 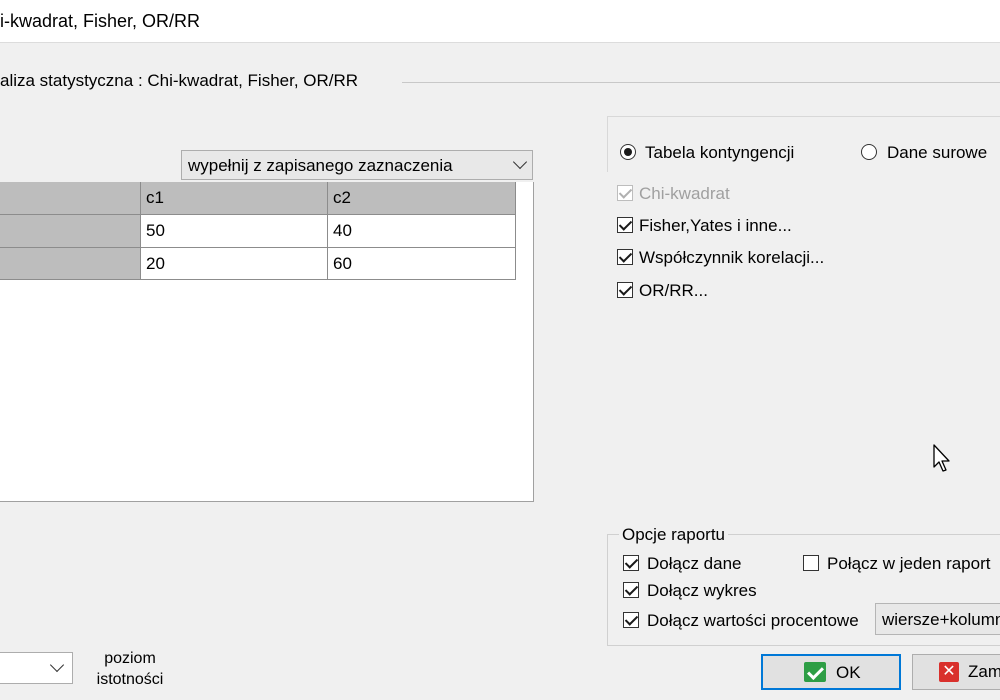 What do you see at coordinates (701, 82) in the screenshot?
I see `group-divider` at bounding box center [701, 82].